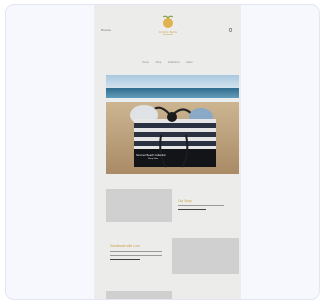 This screenshot has width=320, height=302. I want to click on beach-bag-photo, so click(172, 124).